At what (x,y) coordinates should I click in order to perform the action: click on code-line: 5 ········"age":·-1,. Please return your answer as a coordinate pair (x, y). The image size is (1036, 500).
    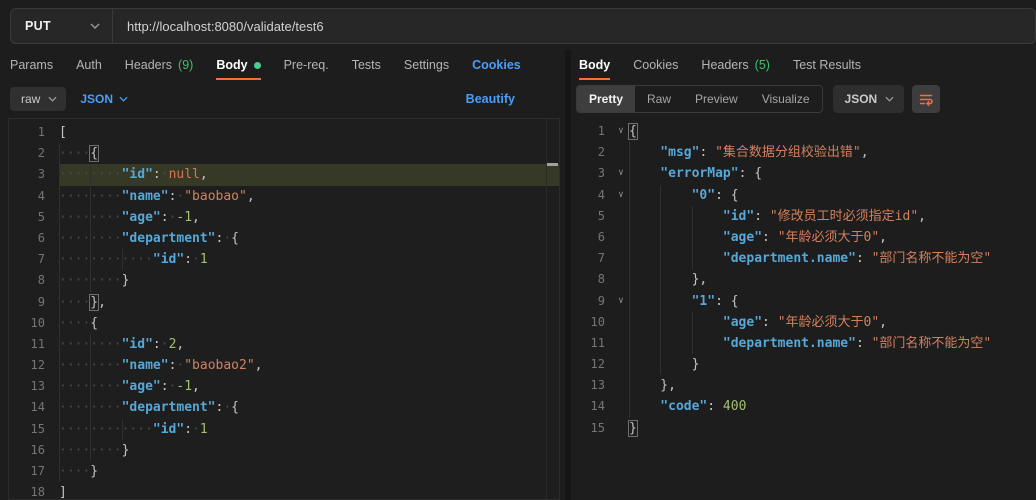
    Looking at the image, I should click on (284, 217).